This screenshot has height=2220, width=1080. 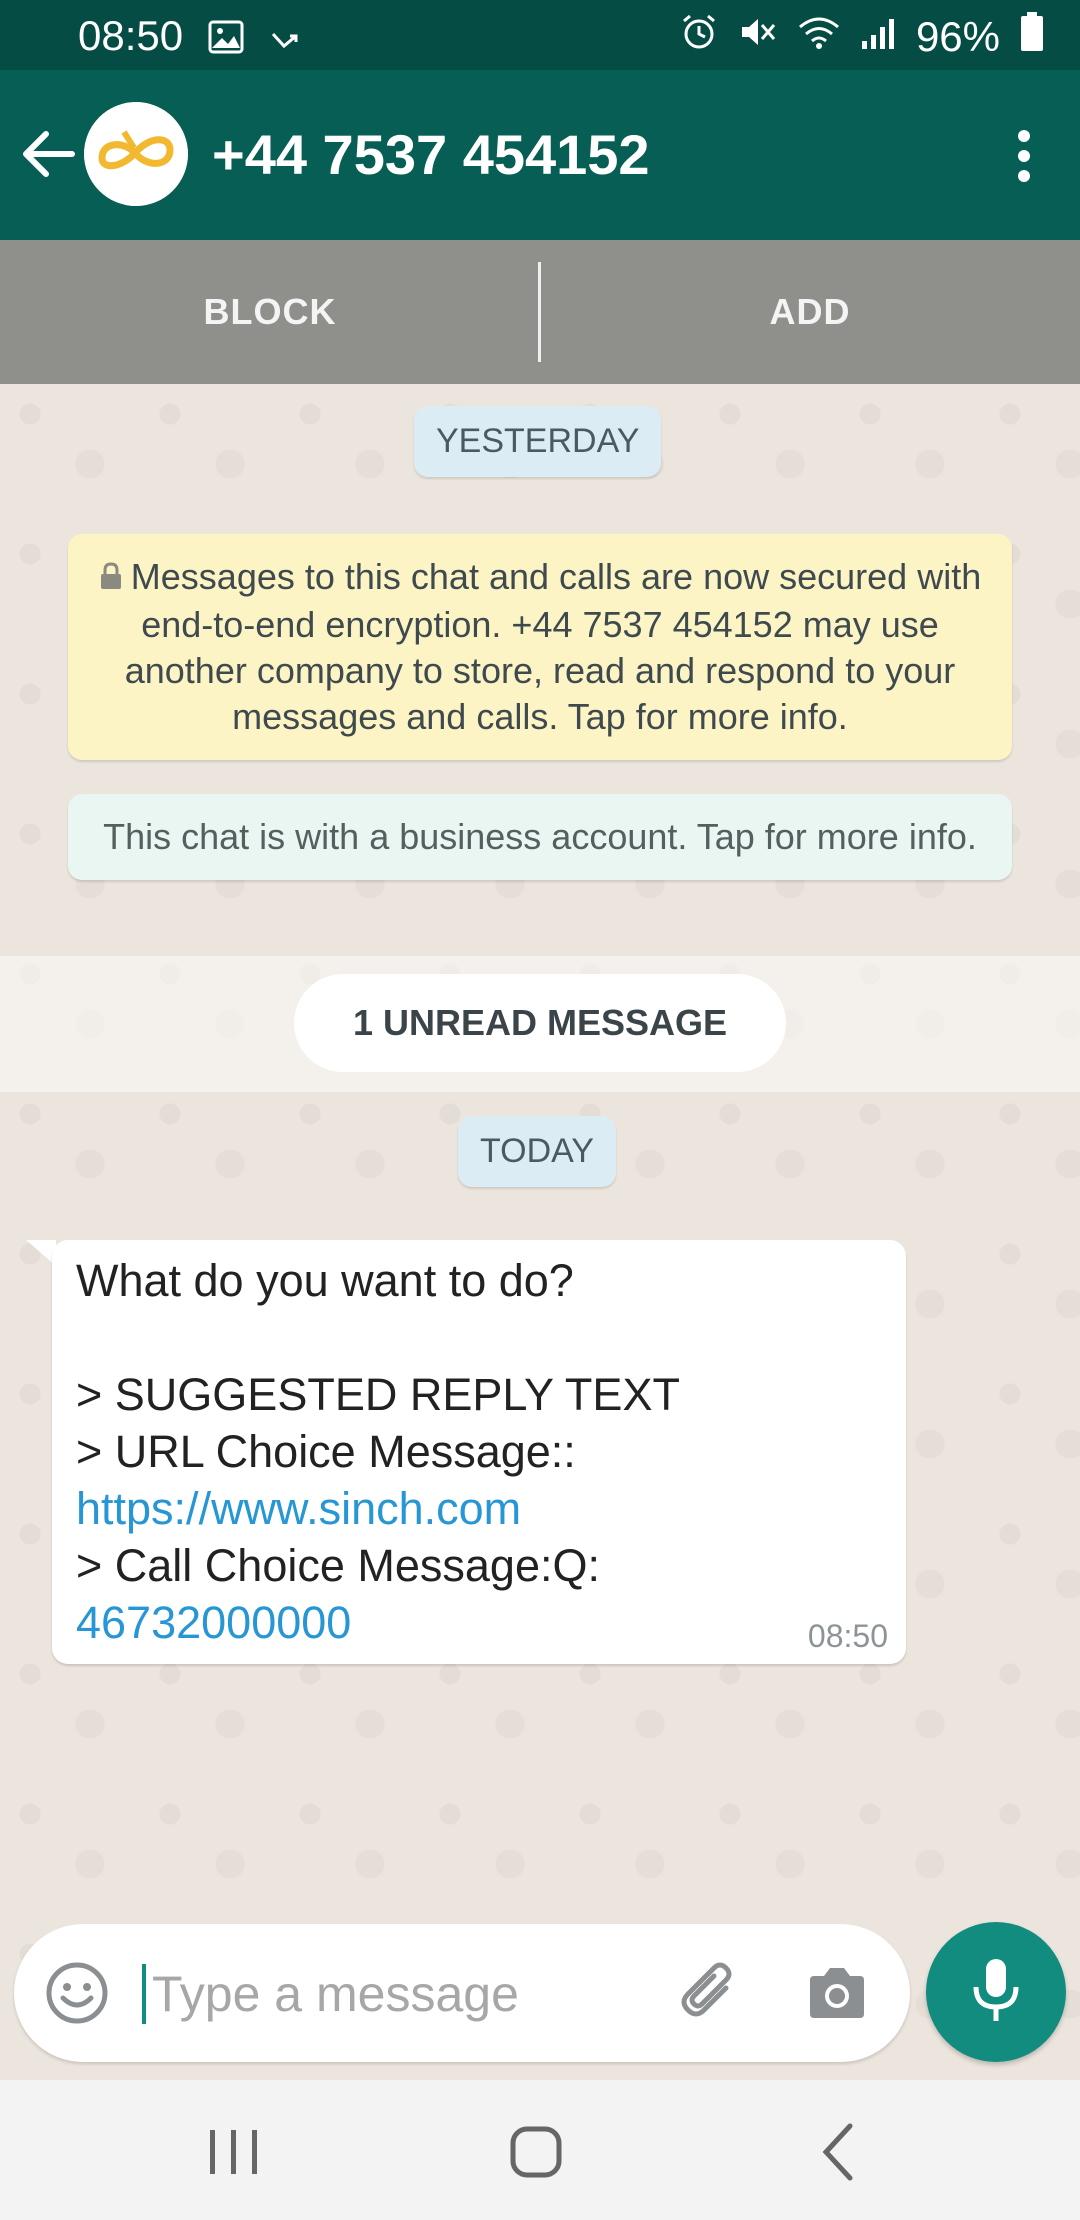 What do you see at coordinates (758, 37) in the screenshot?
I see `mute-icon` at bounding box center [758, 37].